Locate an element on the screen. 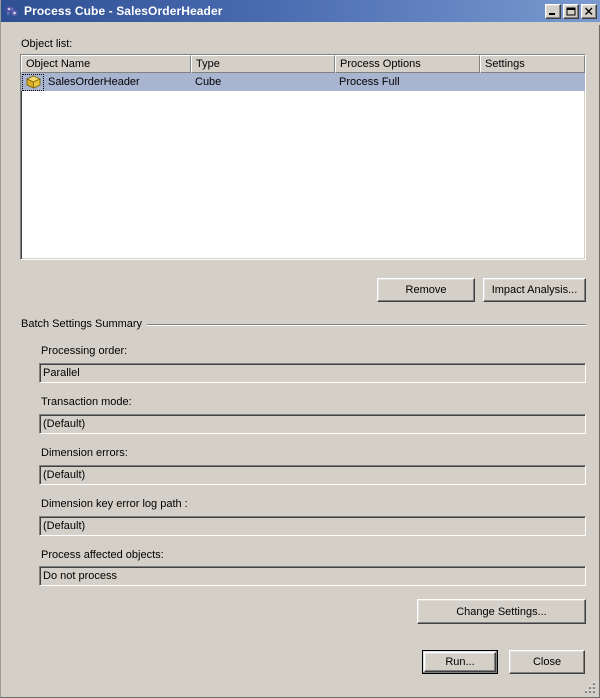 The height and width of the screenshot is (698, 600). title-bar: Process Cube - SalesOrderHeader is located at coordinates (300, 11).